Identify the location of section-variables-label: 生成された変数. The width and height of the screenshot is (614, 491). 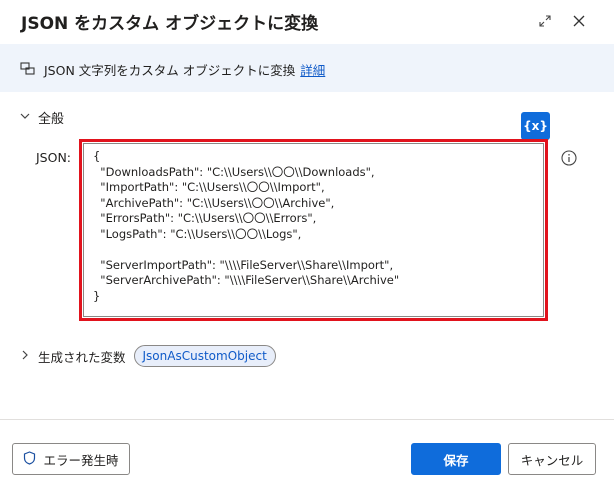
(82, 357).